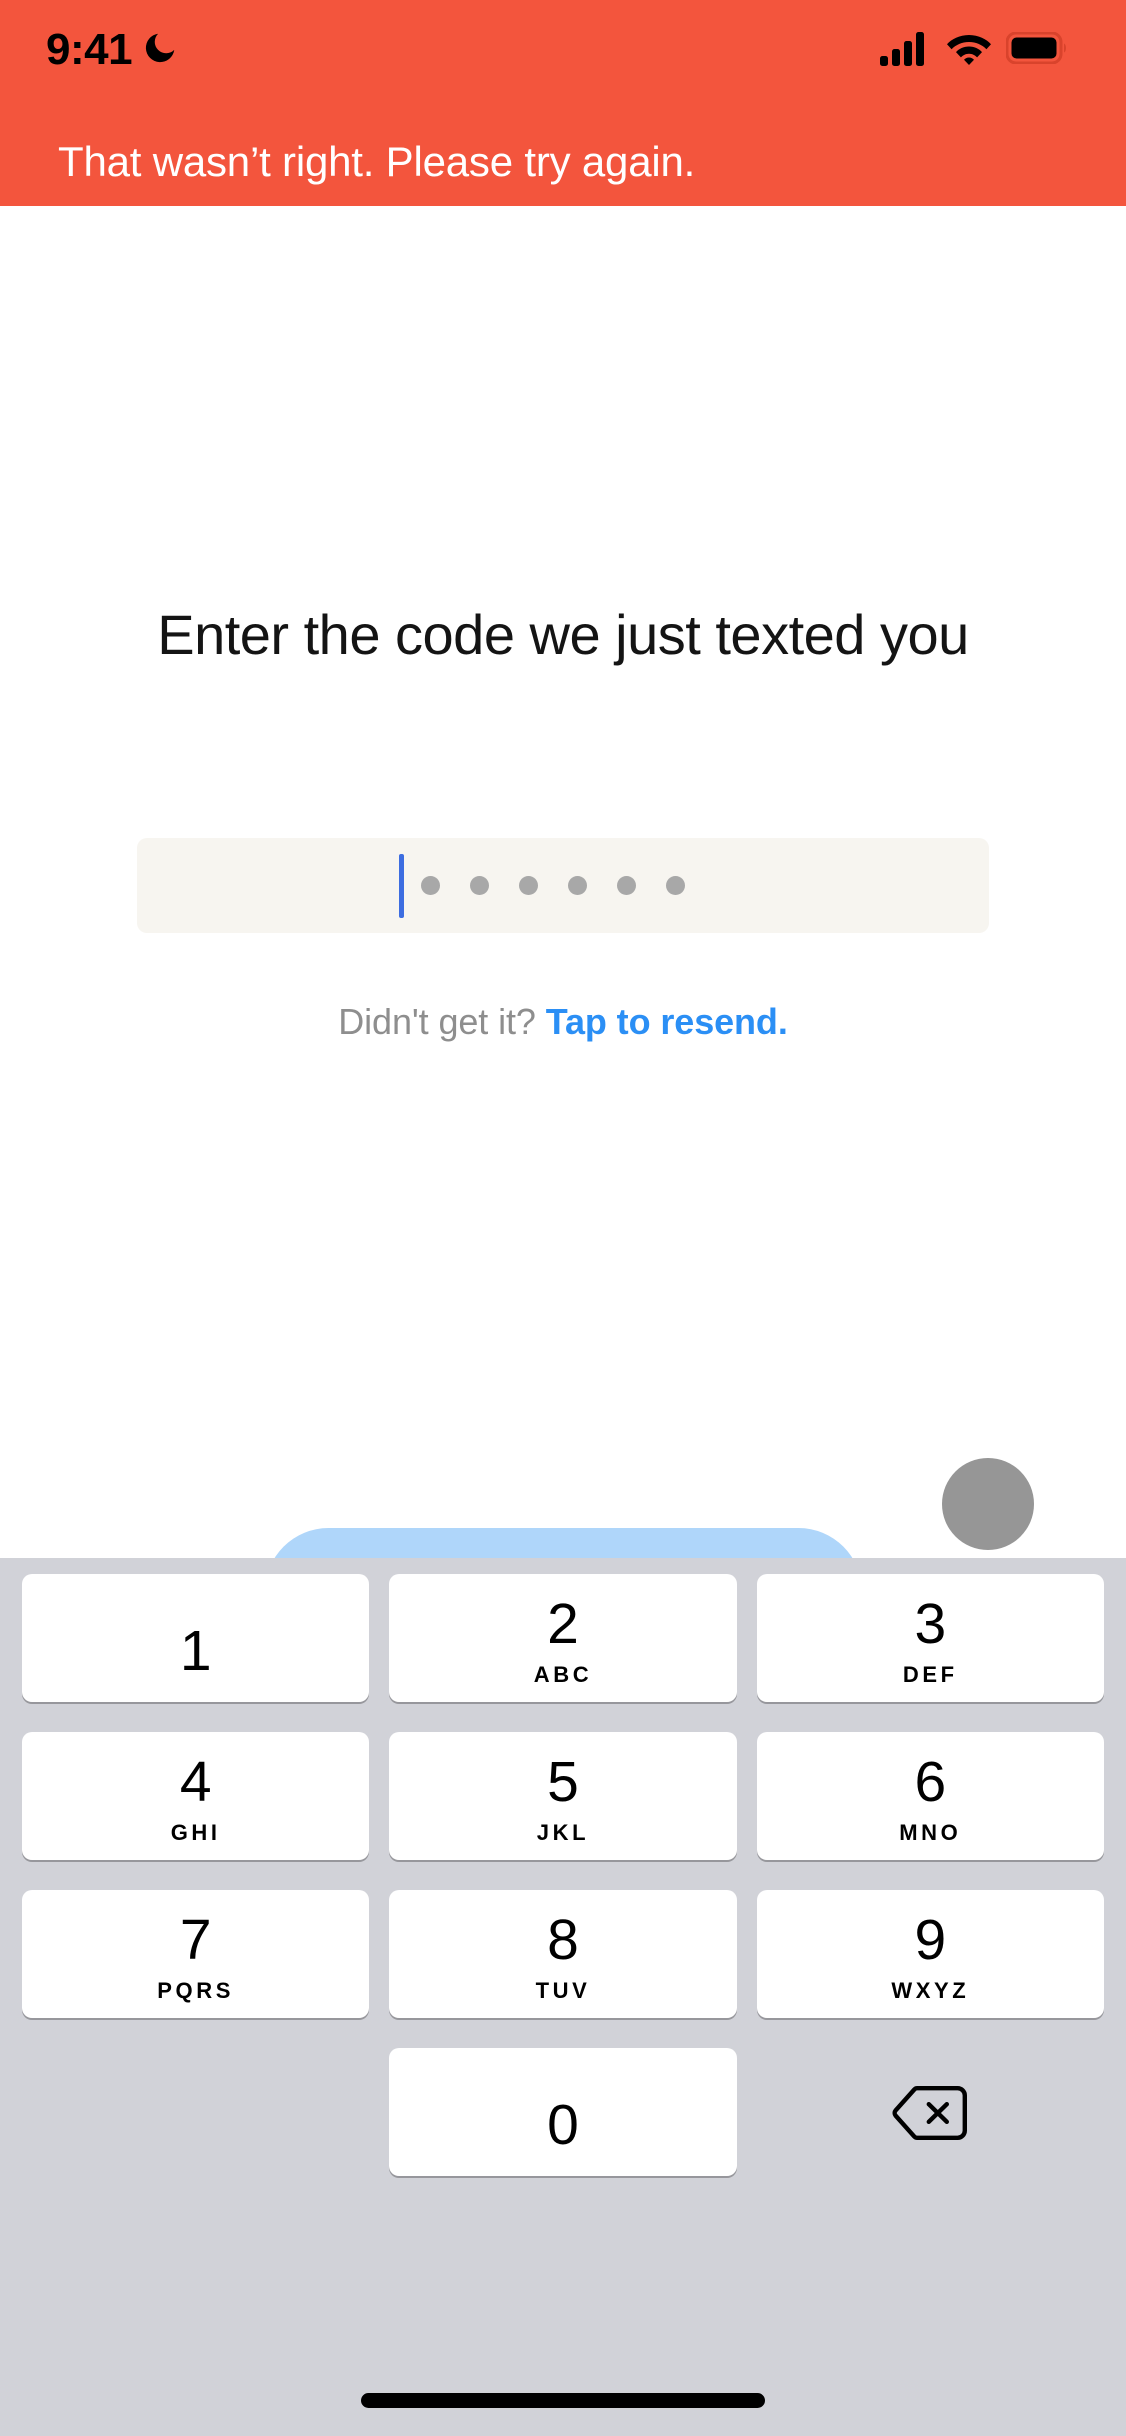  I want to click on status-bar-right, so click(974, 50).